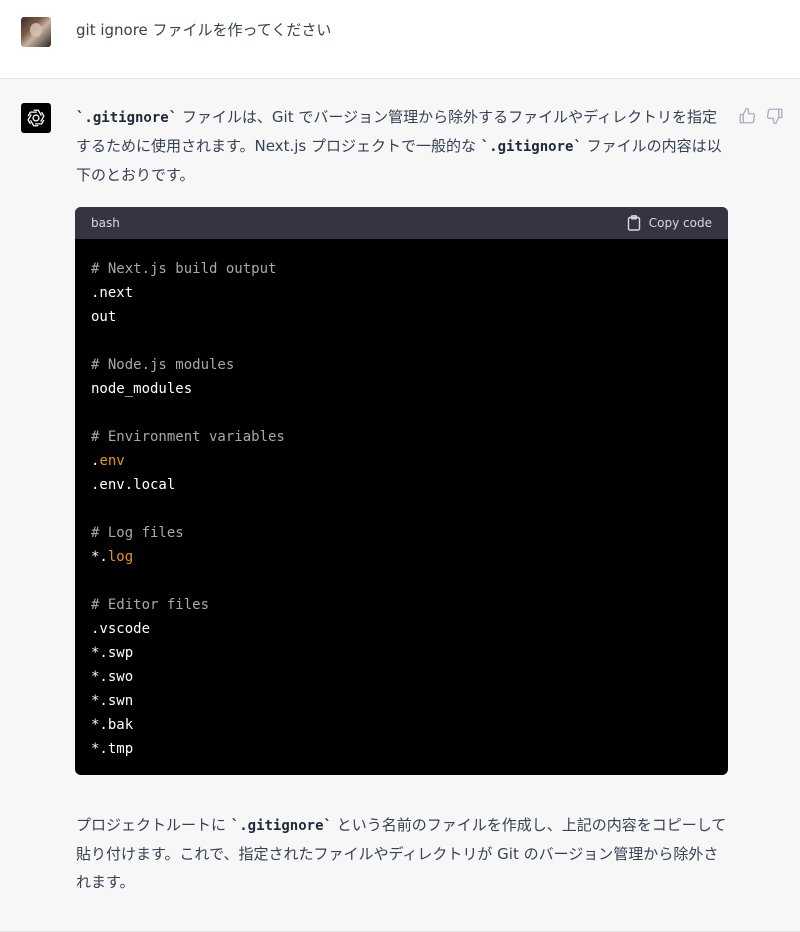 This screenshot has width=800, height=932. Describe the element at coordinates (747, 116) in the screenshot. I see `thumbs-up-icon` at that location.